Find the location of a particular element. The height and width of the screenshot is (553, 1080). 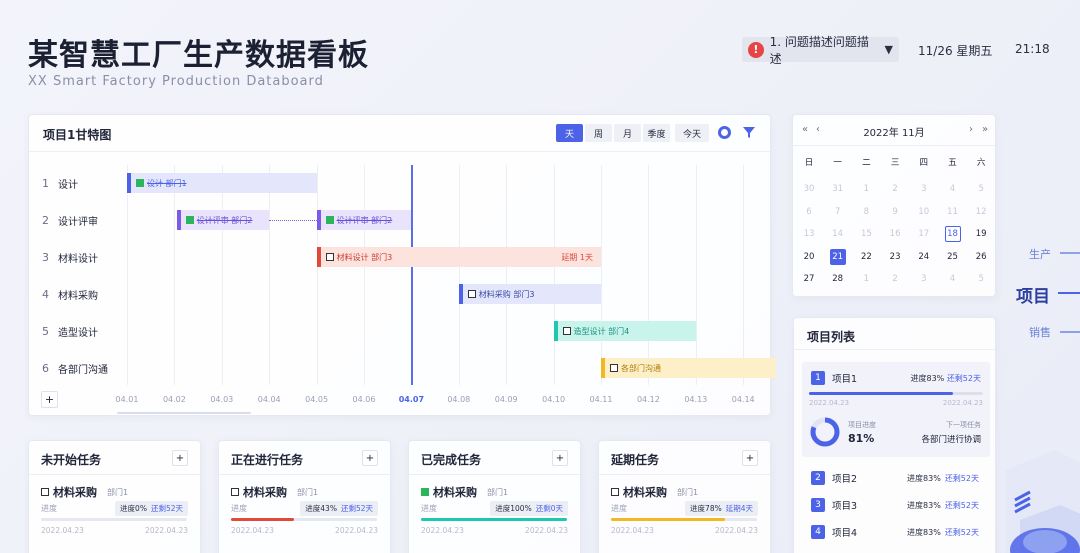

tab-quarter: 季度 is located at coordinates (656, 133).